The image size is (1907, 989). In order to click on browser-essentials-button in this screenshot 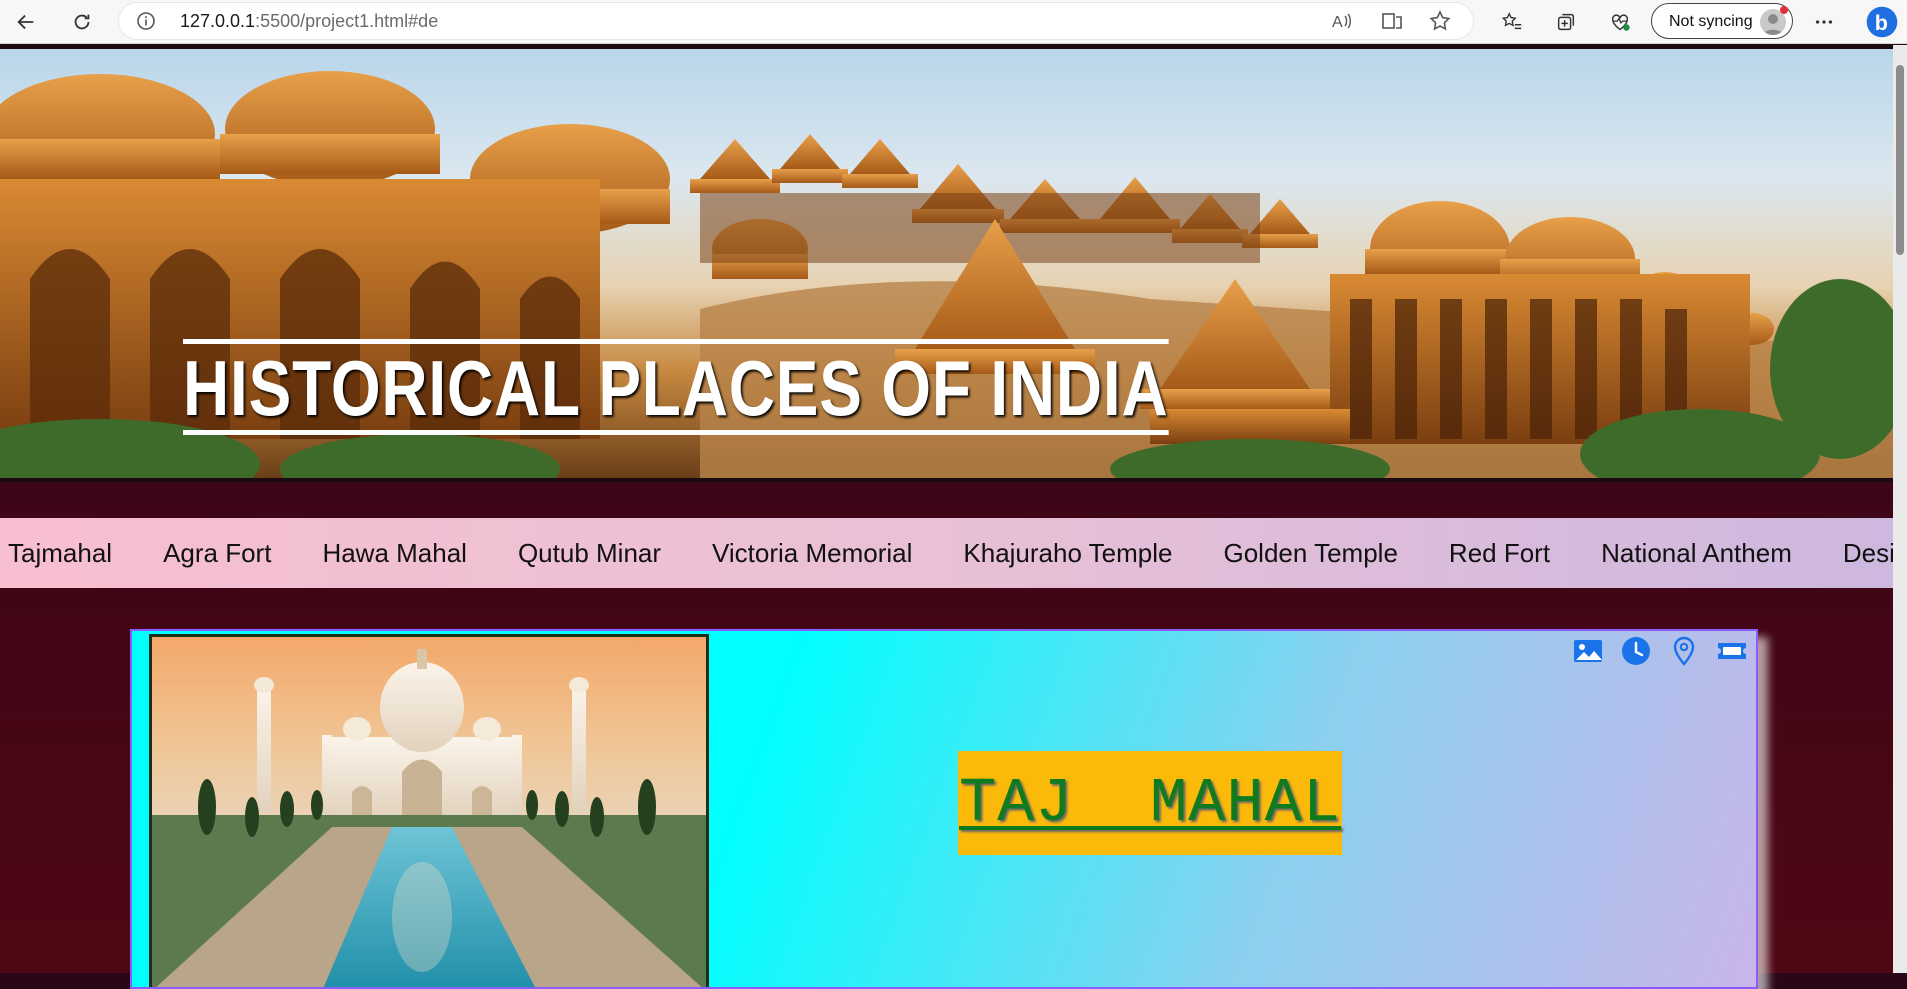, I will do `click(1620, 22)`.